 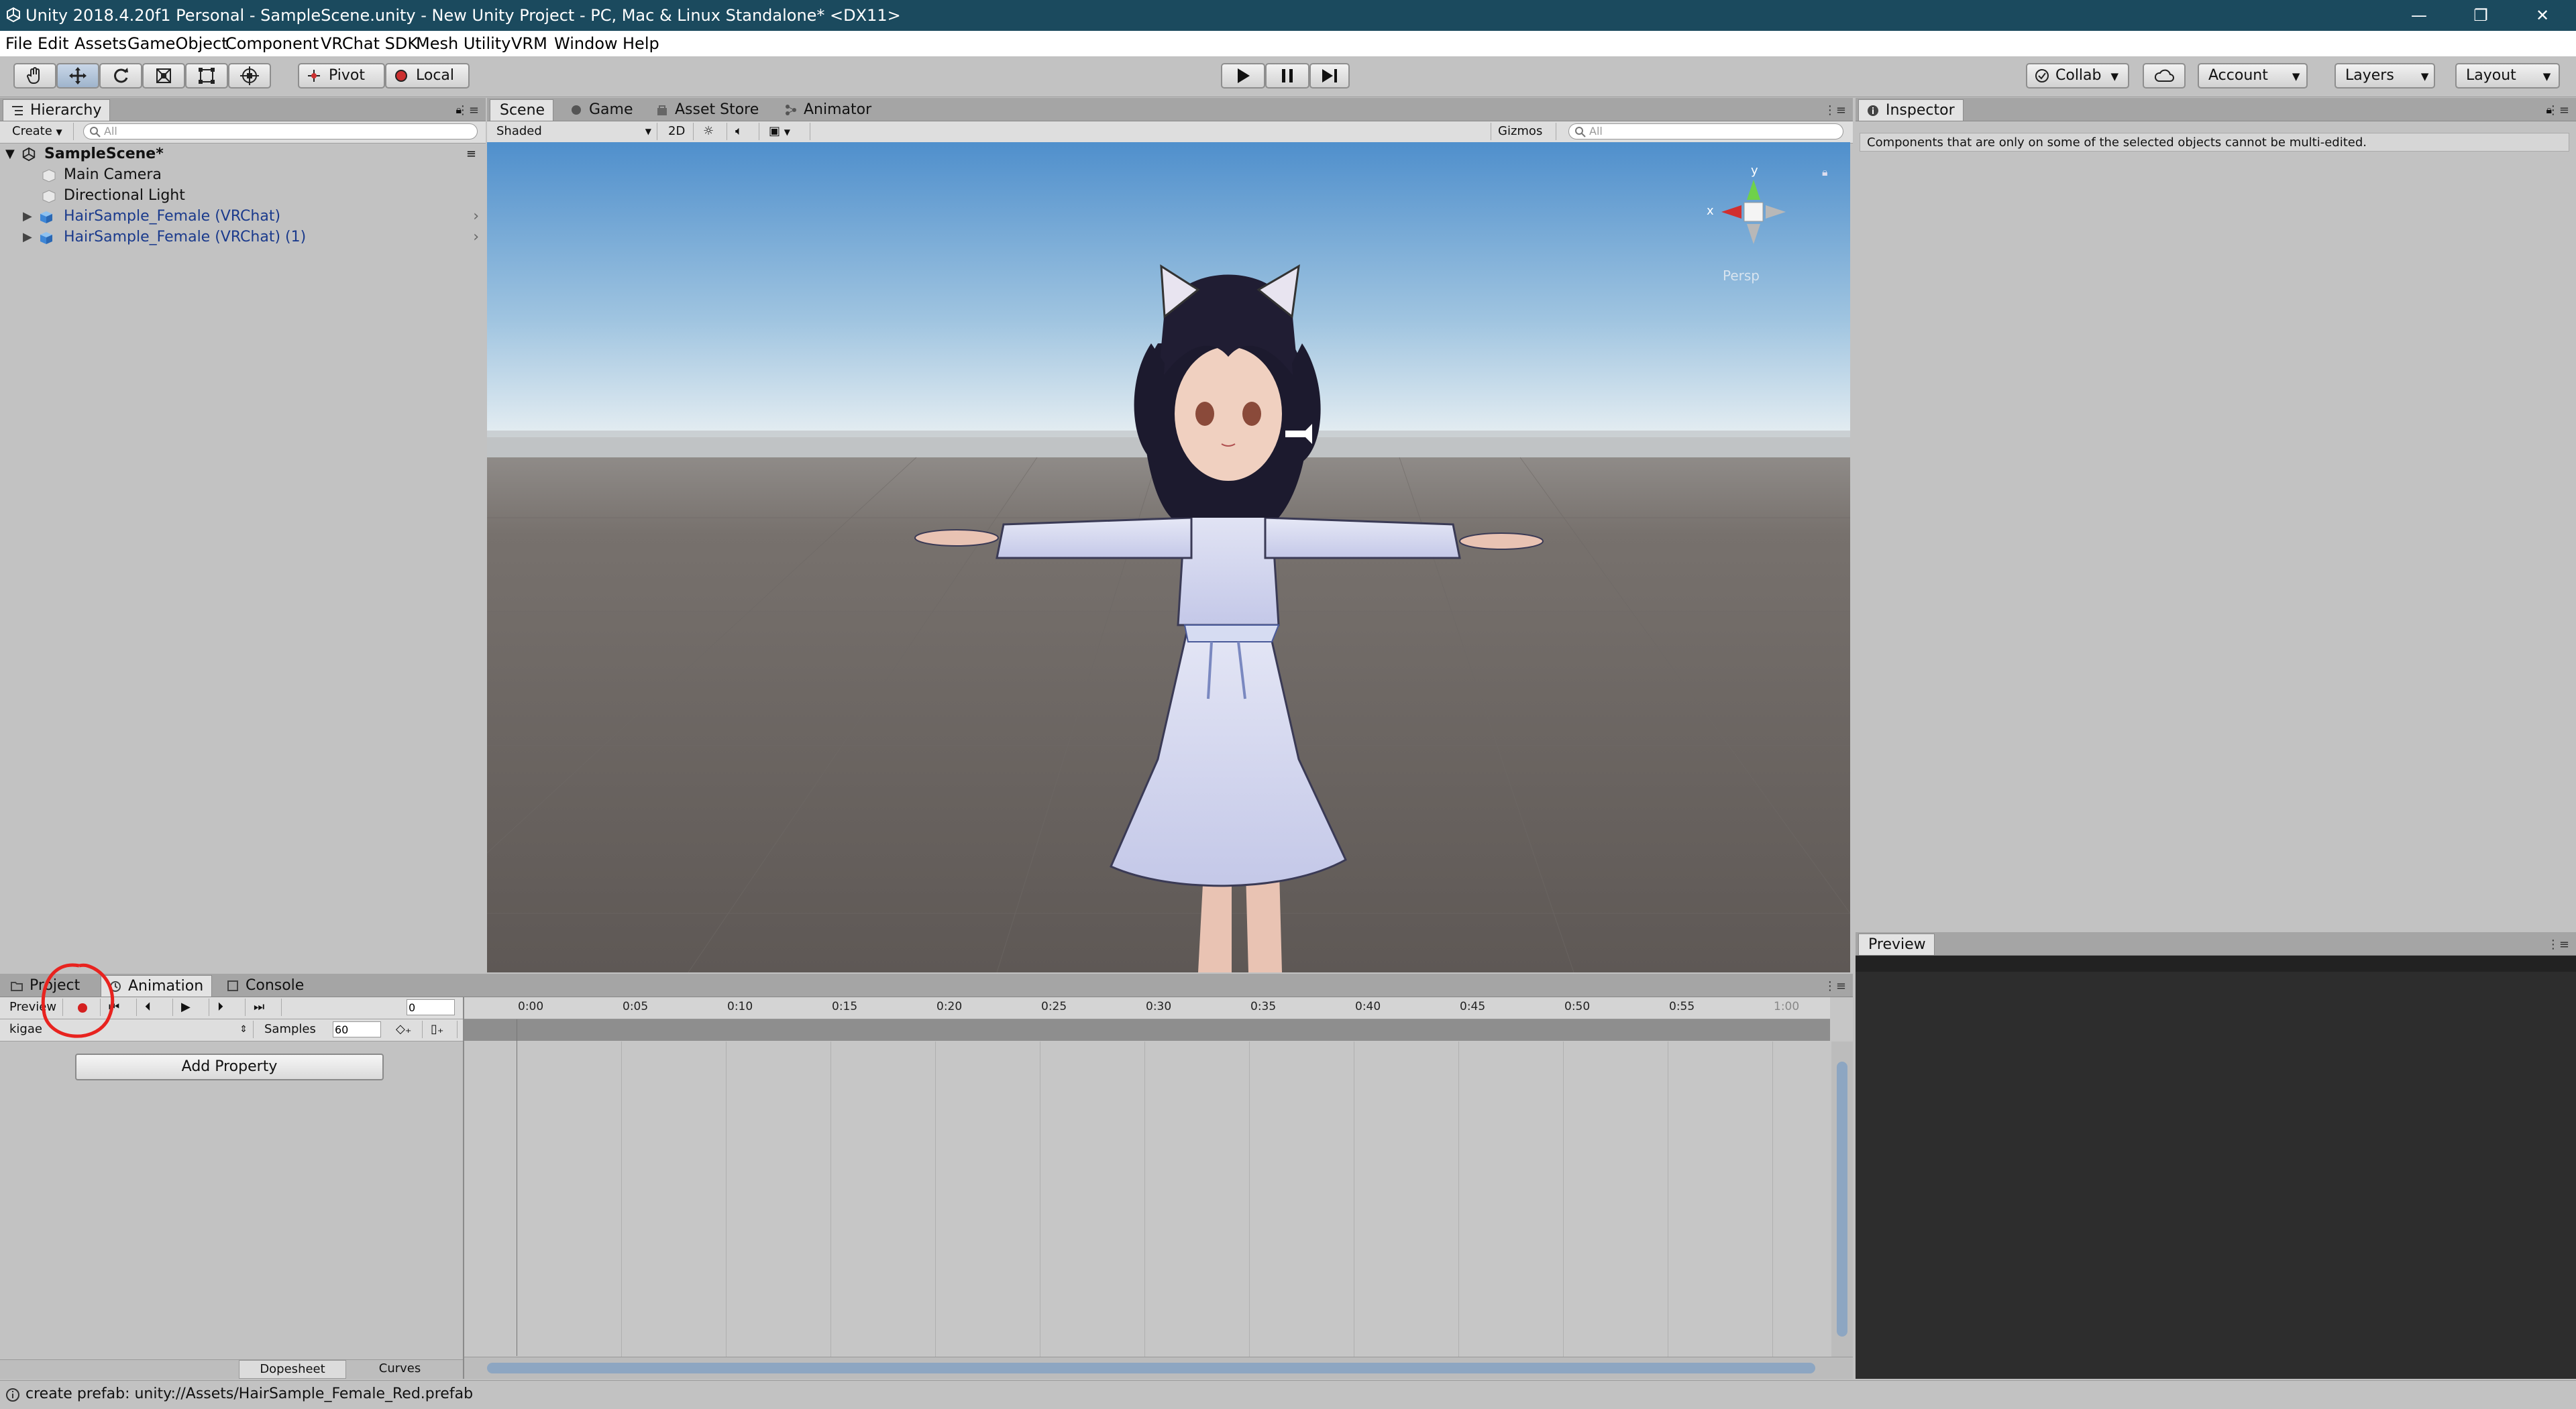 What do you see at coordinates (441, 1029) in the screenshot?
I see `add-event-button: ▯₊` at bounding box center [441, 1029].